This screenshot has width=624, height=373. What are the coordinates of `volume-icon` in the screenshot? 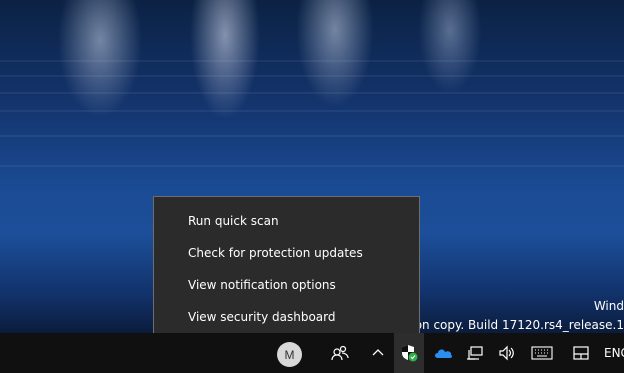 It's located at (507, 353).